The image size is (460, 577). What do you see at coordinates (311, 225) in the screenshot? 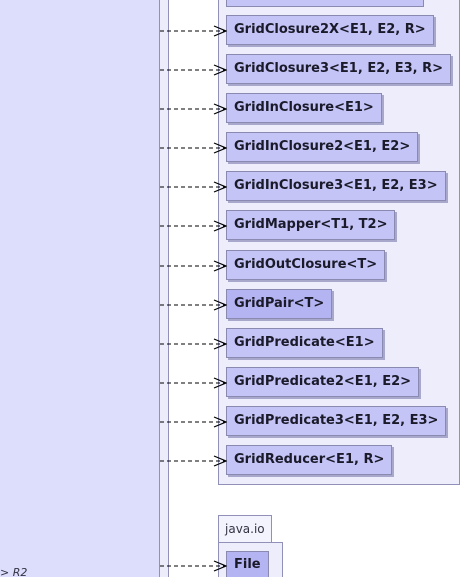
I see `class-box: GridMapper<T1, T2>` at bounding box center [311, 225].